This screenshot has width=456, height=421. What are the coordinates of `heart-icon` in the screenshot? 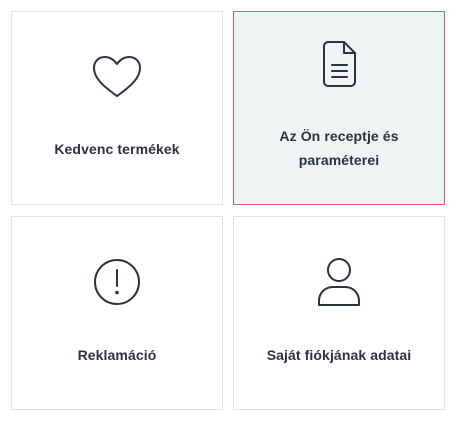 It's located at (117, 76).